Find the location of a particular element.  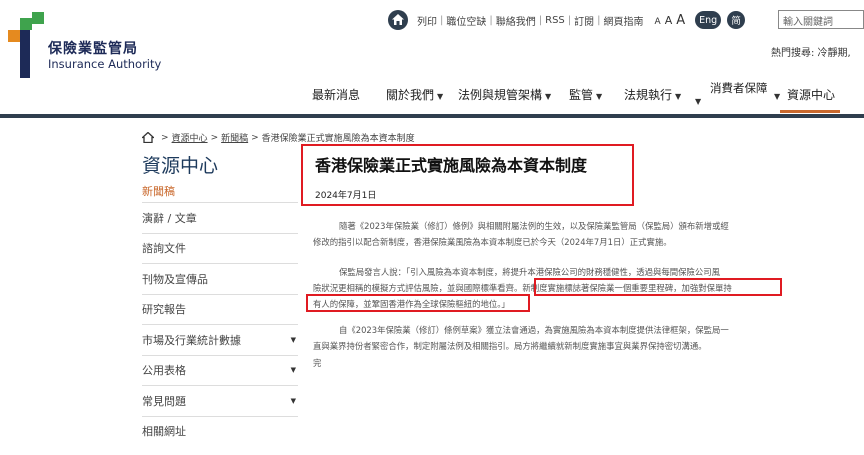

simplified-chinese-button: 简 is located at coordinates (736, 20).